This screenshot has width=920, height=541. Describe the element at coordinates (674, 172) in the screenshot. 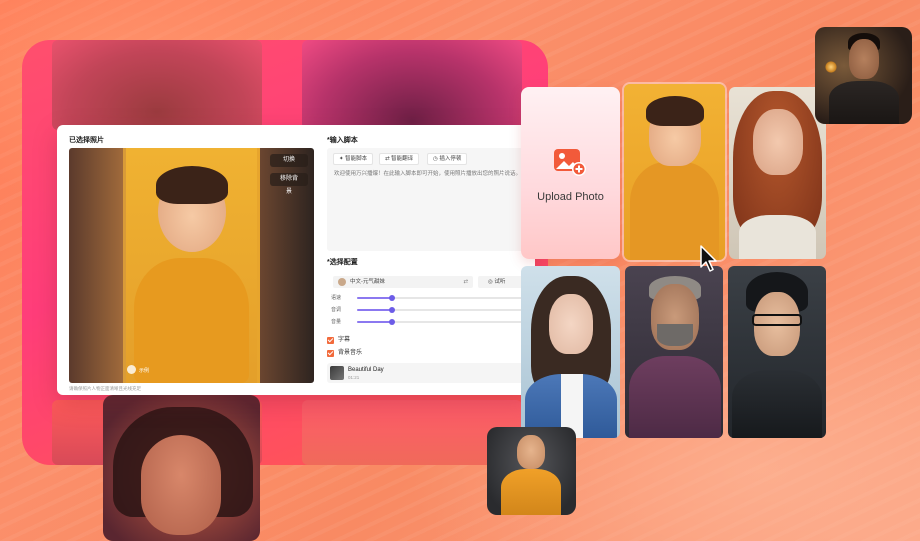

I see `sample-photo-baby` at that location.